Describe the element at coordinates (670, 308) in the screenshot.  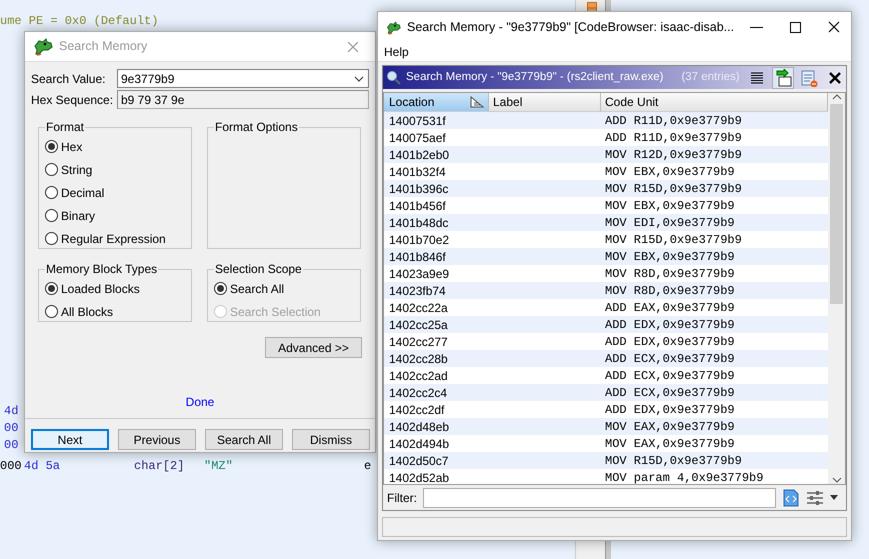
I see `table-cell-text: ADD EAX,0x9e3779b9` at that location.